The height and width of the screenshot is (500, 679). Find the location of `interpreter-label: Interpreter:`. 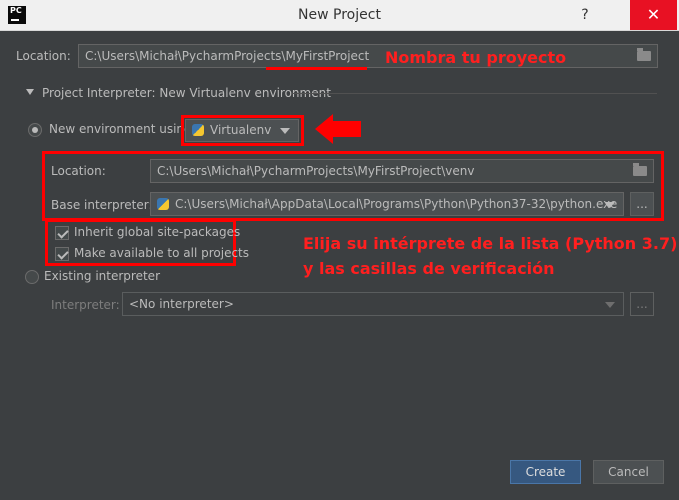

interpreter-label: Interpreter: is located at coordinates (85, 305).